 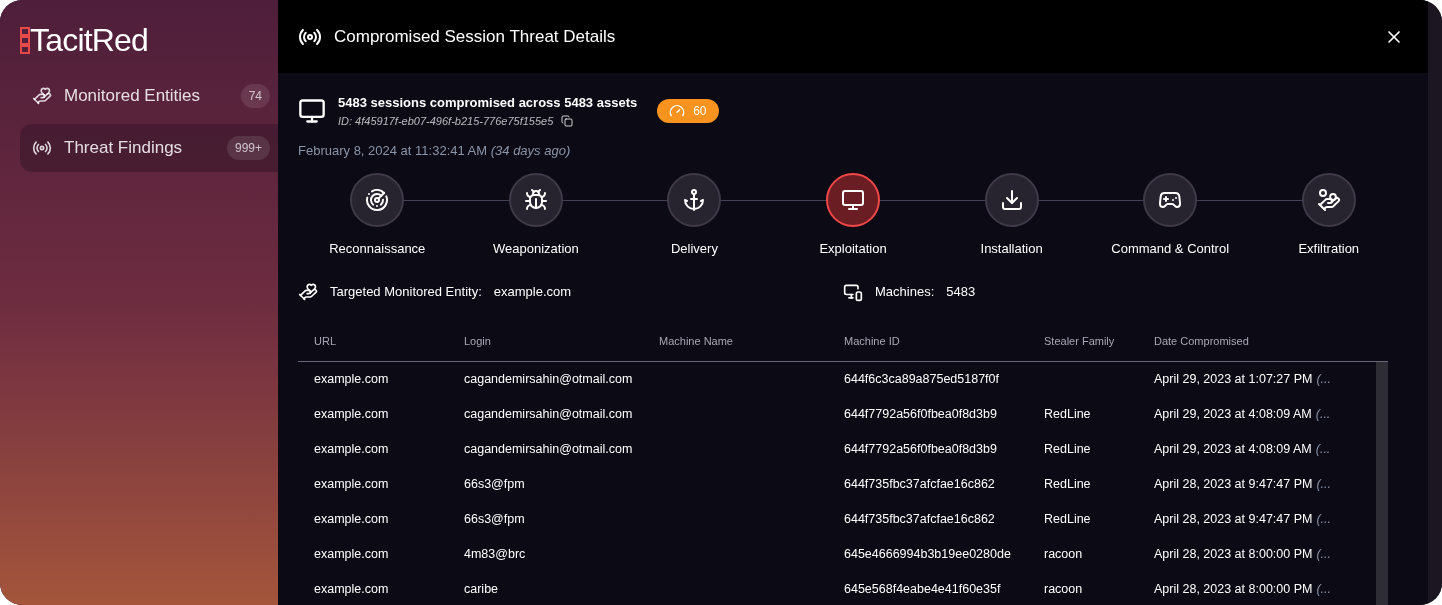 I want to click on stage-label: Weaponization, so click(x=536, y=248).